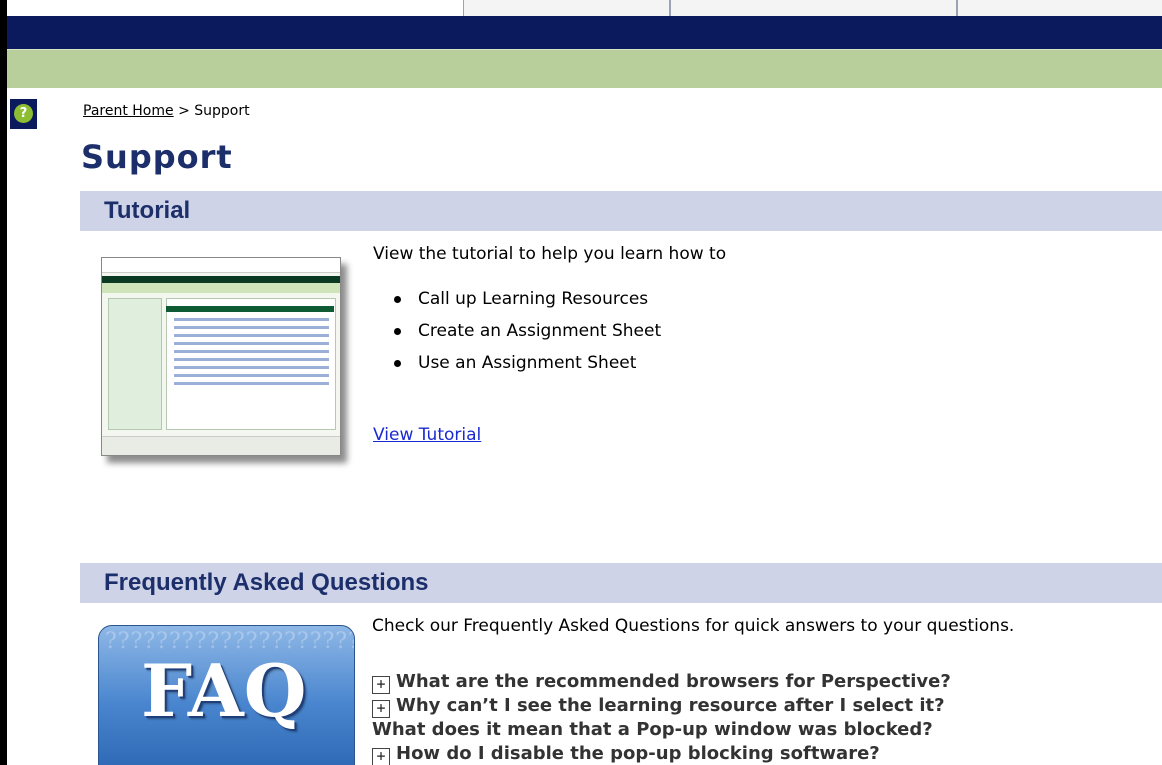 The width and height of the screenshot is (1162, 765). I want to click on page-title: Support, so click(157, 157).